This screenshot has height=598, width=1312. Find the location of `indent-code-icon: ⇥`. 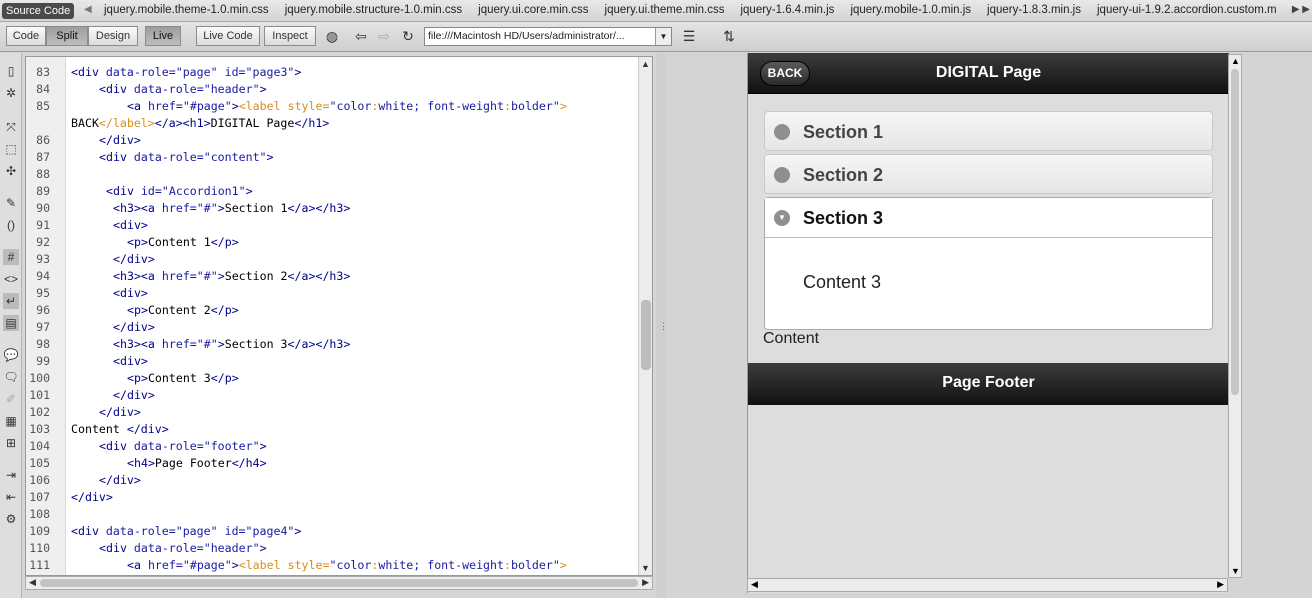

indent-code-icon: ⇥ is located at coordinates (11, 475).